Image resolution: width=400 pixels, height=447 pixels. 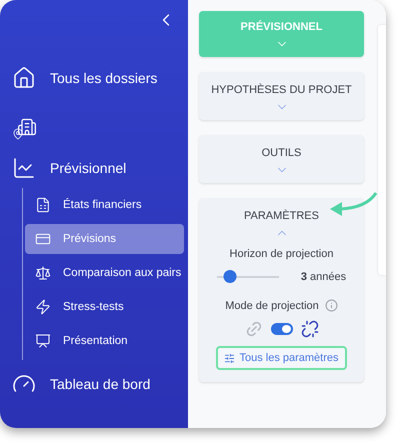 I want to click on horizon-value: 3 années, so click(x=323, y=276).